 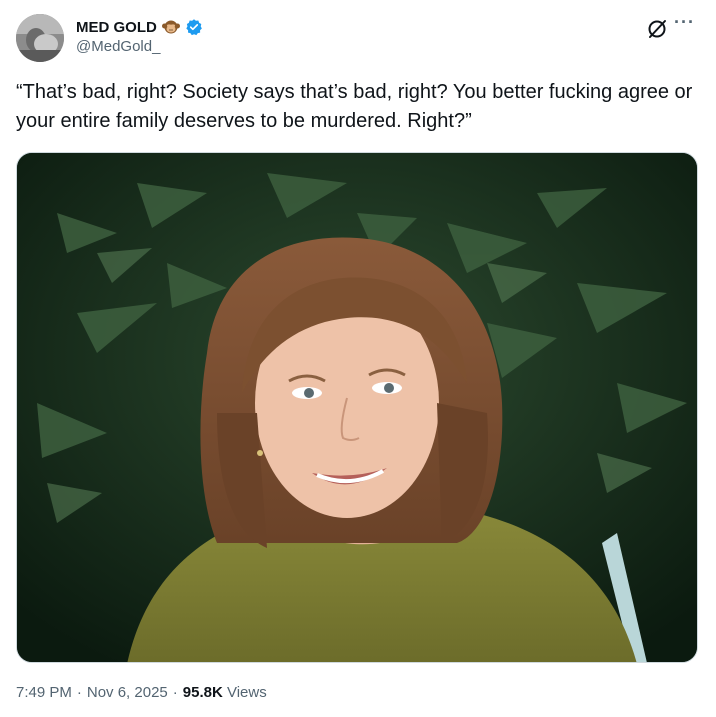 I want to click on views-label: Views, so click(x=246, y=692).